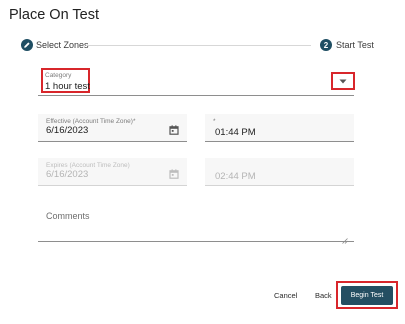 Image resolution: width=405 pixels, height=324 pixels. I want to click on category-underline, so click(196, 95).